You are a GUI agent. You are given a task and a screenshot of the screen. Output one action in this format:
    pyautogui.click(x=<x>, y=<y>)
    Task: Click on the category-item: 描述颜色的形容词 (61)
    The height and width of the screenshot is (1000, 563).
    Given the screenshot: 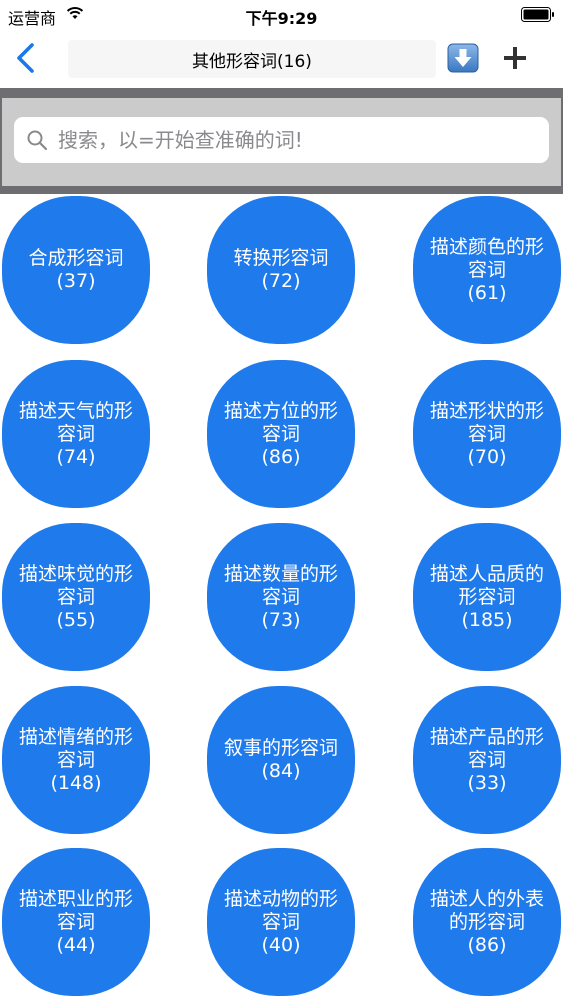 What is the action you would take?
    pyautogui.click(x=487, y=270)
    